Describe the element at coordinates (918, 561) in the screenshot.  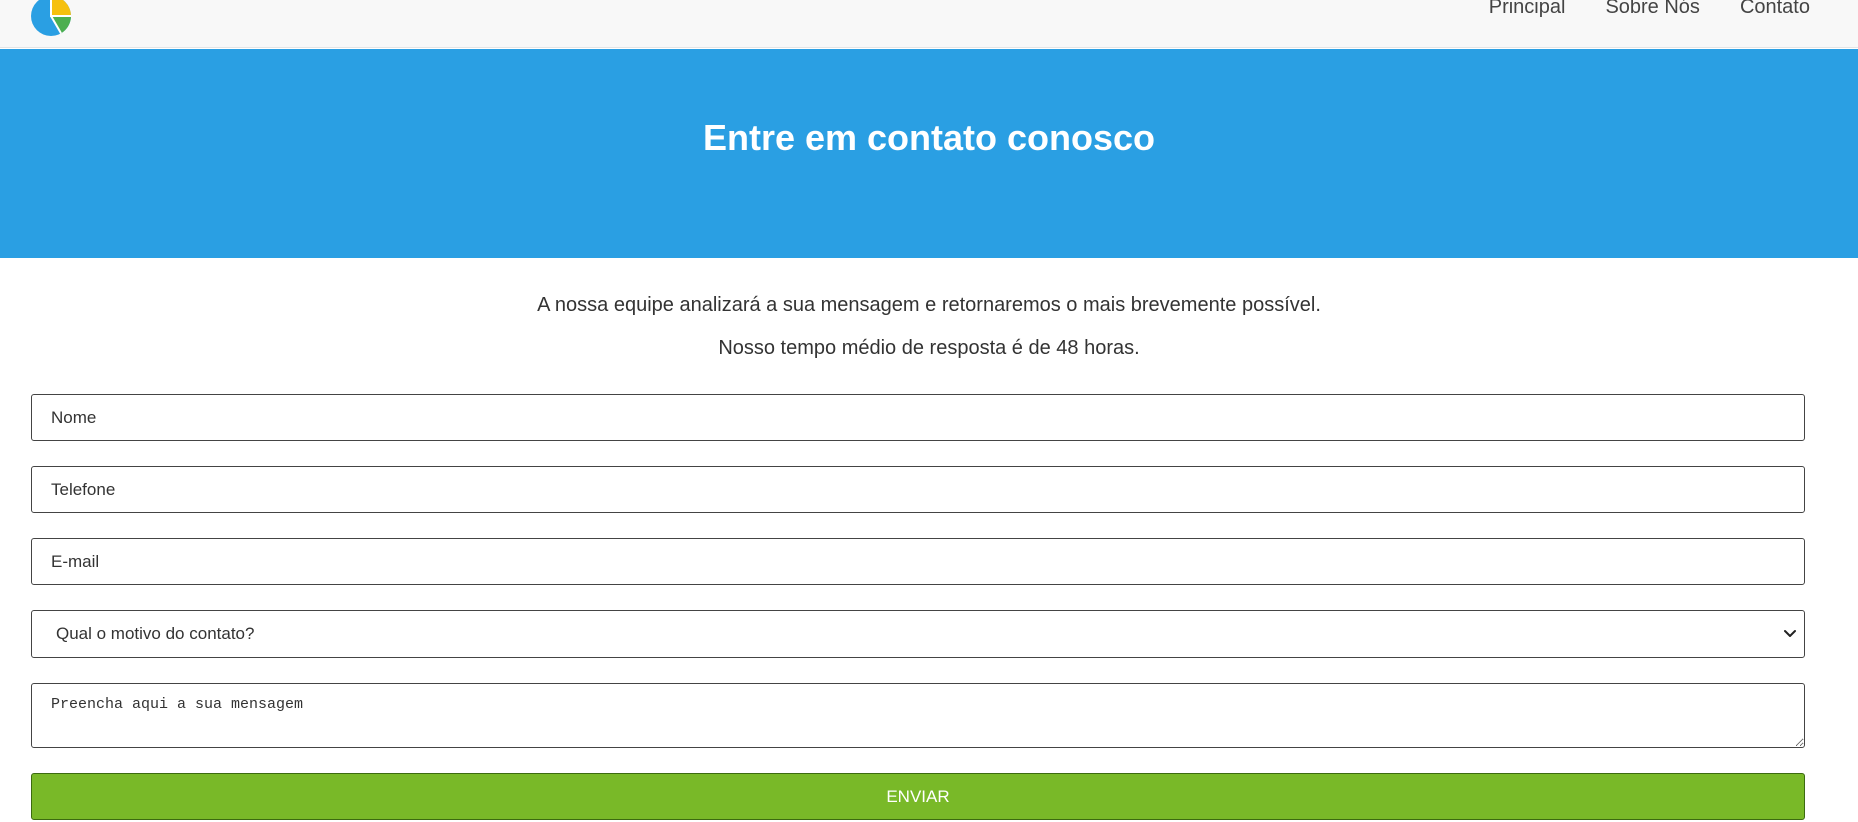
I see `email-input` at that location.